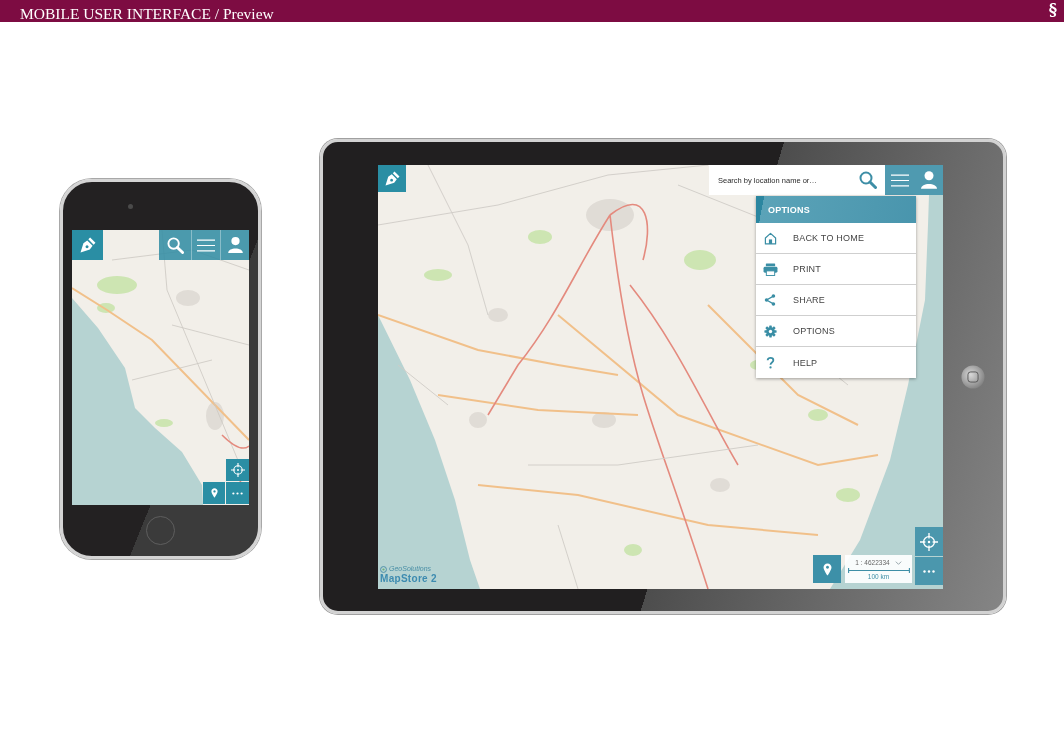  Describe the element at coordinates (770, 269) in the screenshot. I see `printer-icon` at that location.